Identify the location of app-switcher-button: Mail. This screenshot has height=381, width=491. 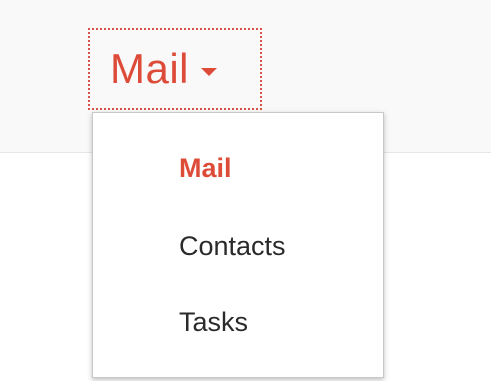
(175, 69).